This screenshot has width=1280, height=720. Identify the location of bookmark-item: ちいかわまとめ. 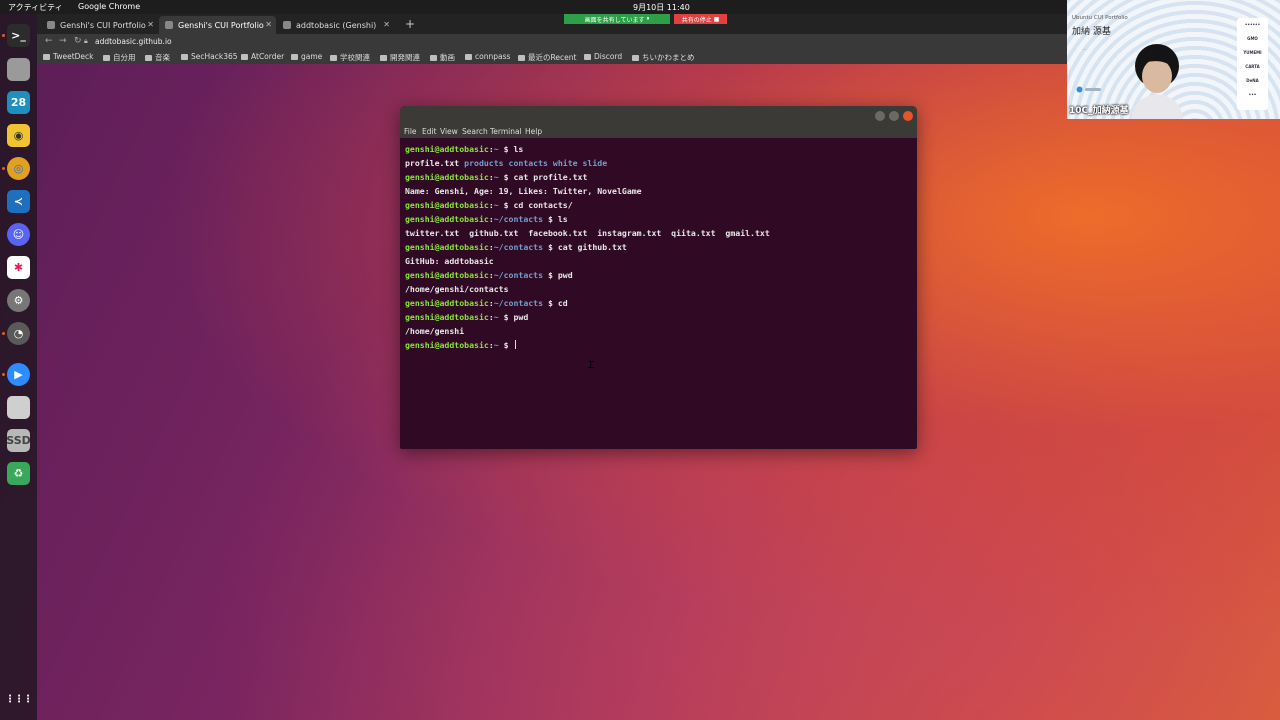
(663, 57).